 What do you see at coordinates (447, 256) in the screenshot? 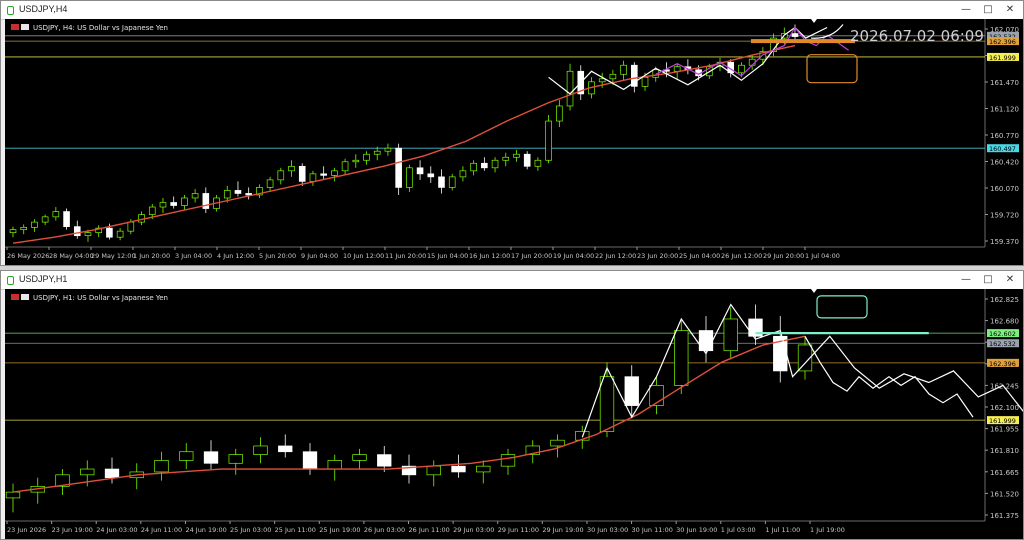
I see `time-tick-label: 15 Jun 04:00` at bounding box center [447, 256].